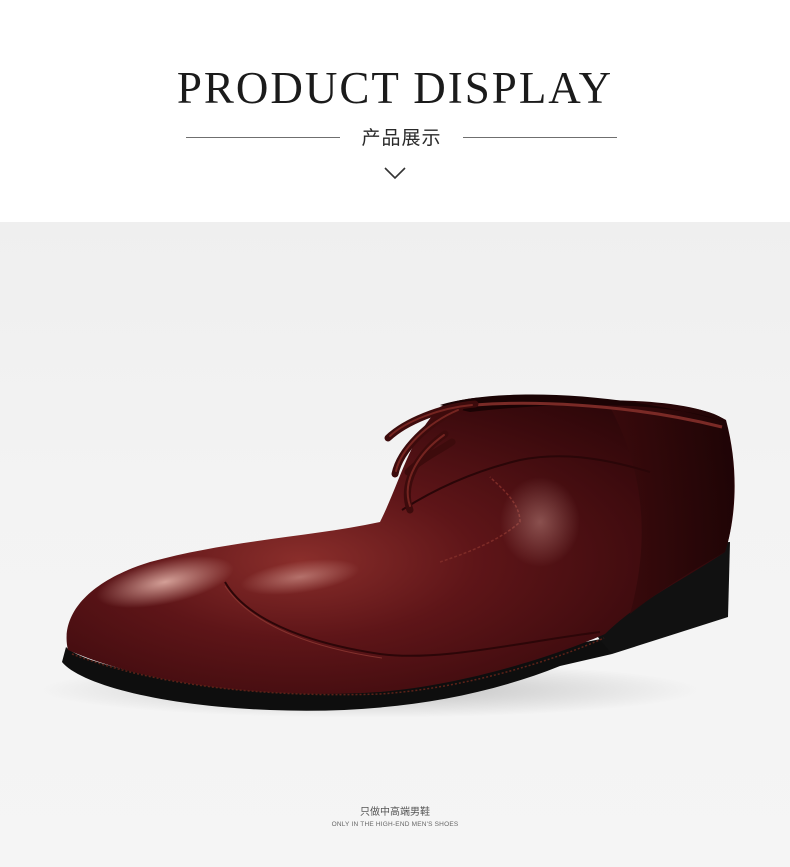 Image resolution: width=790 pixels, height=867 pixels. What do you see at coordinates (395, 173) in the screenshot?
I see `chevron-down-icon` at bounding box center [395, 173].